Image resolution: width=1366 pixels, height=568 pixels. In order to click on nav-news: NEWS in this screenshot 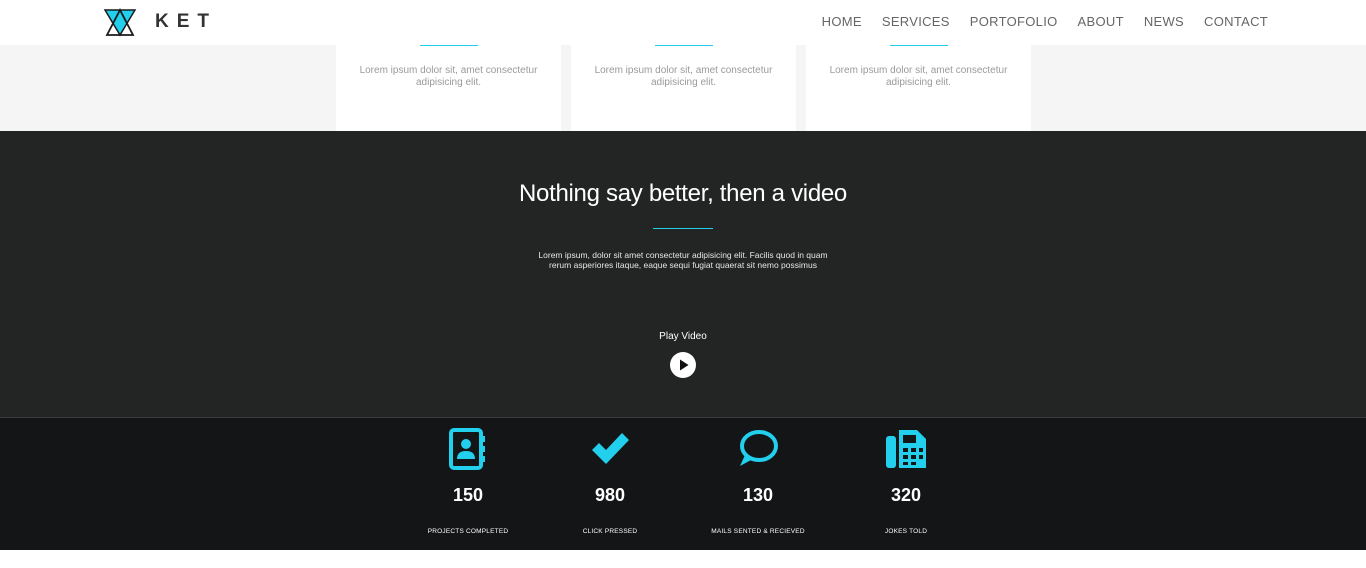, I will do `click(1164, 21)`.